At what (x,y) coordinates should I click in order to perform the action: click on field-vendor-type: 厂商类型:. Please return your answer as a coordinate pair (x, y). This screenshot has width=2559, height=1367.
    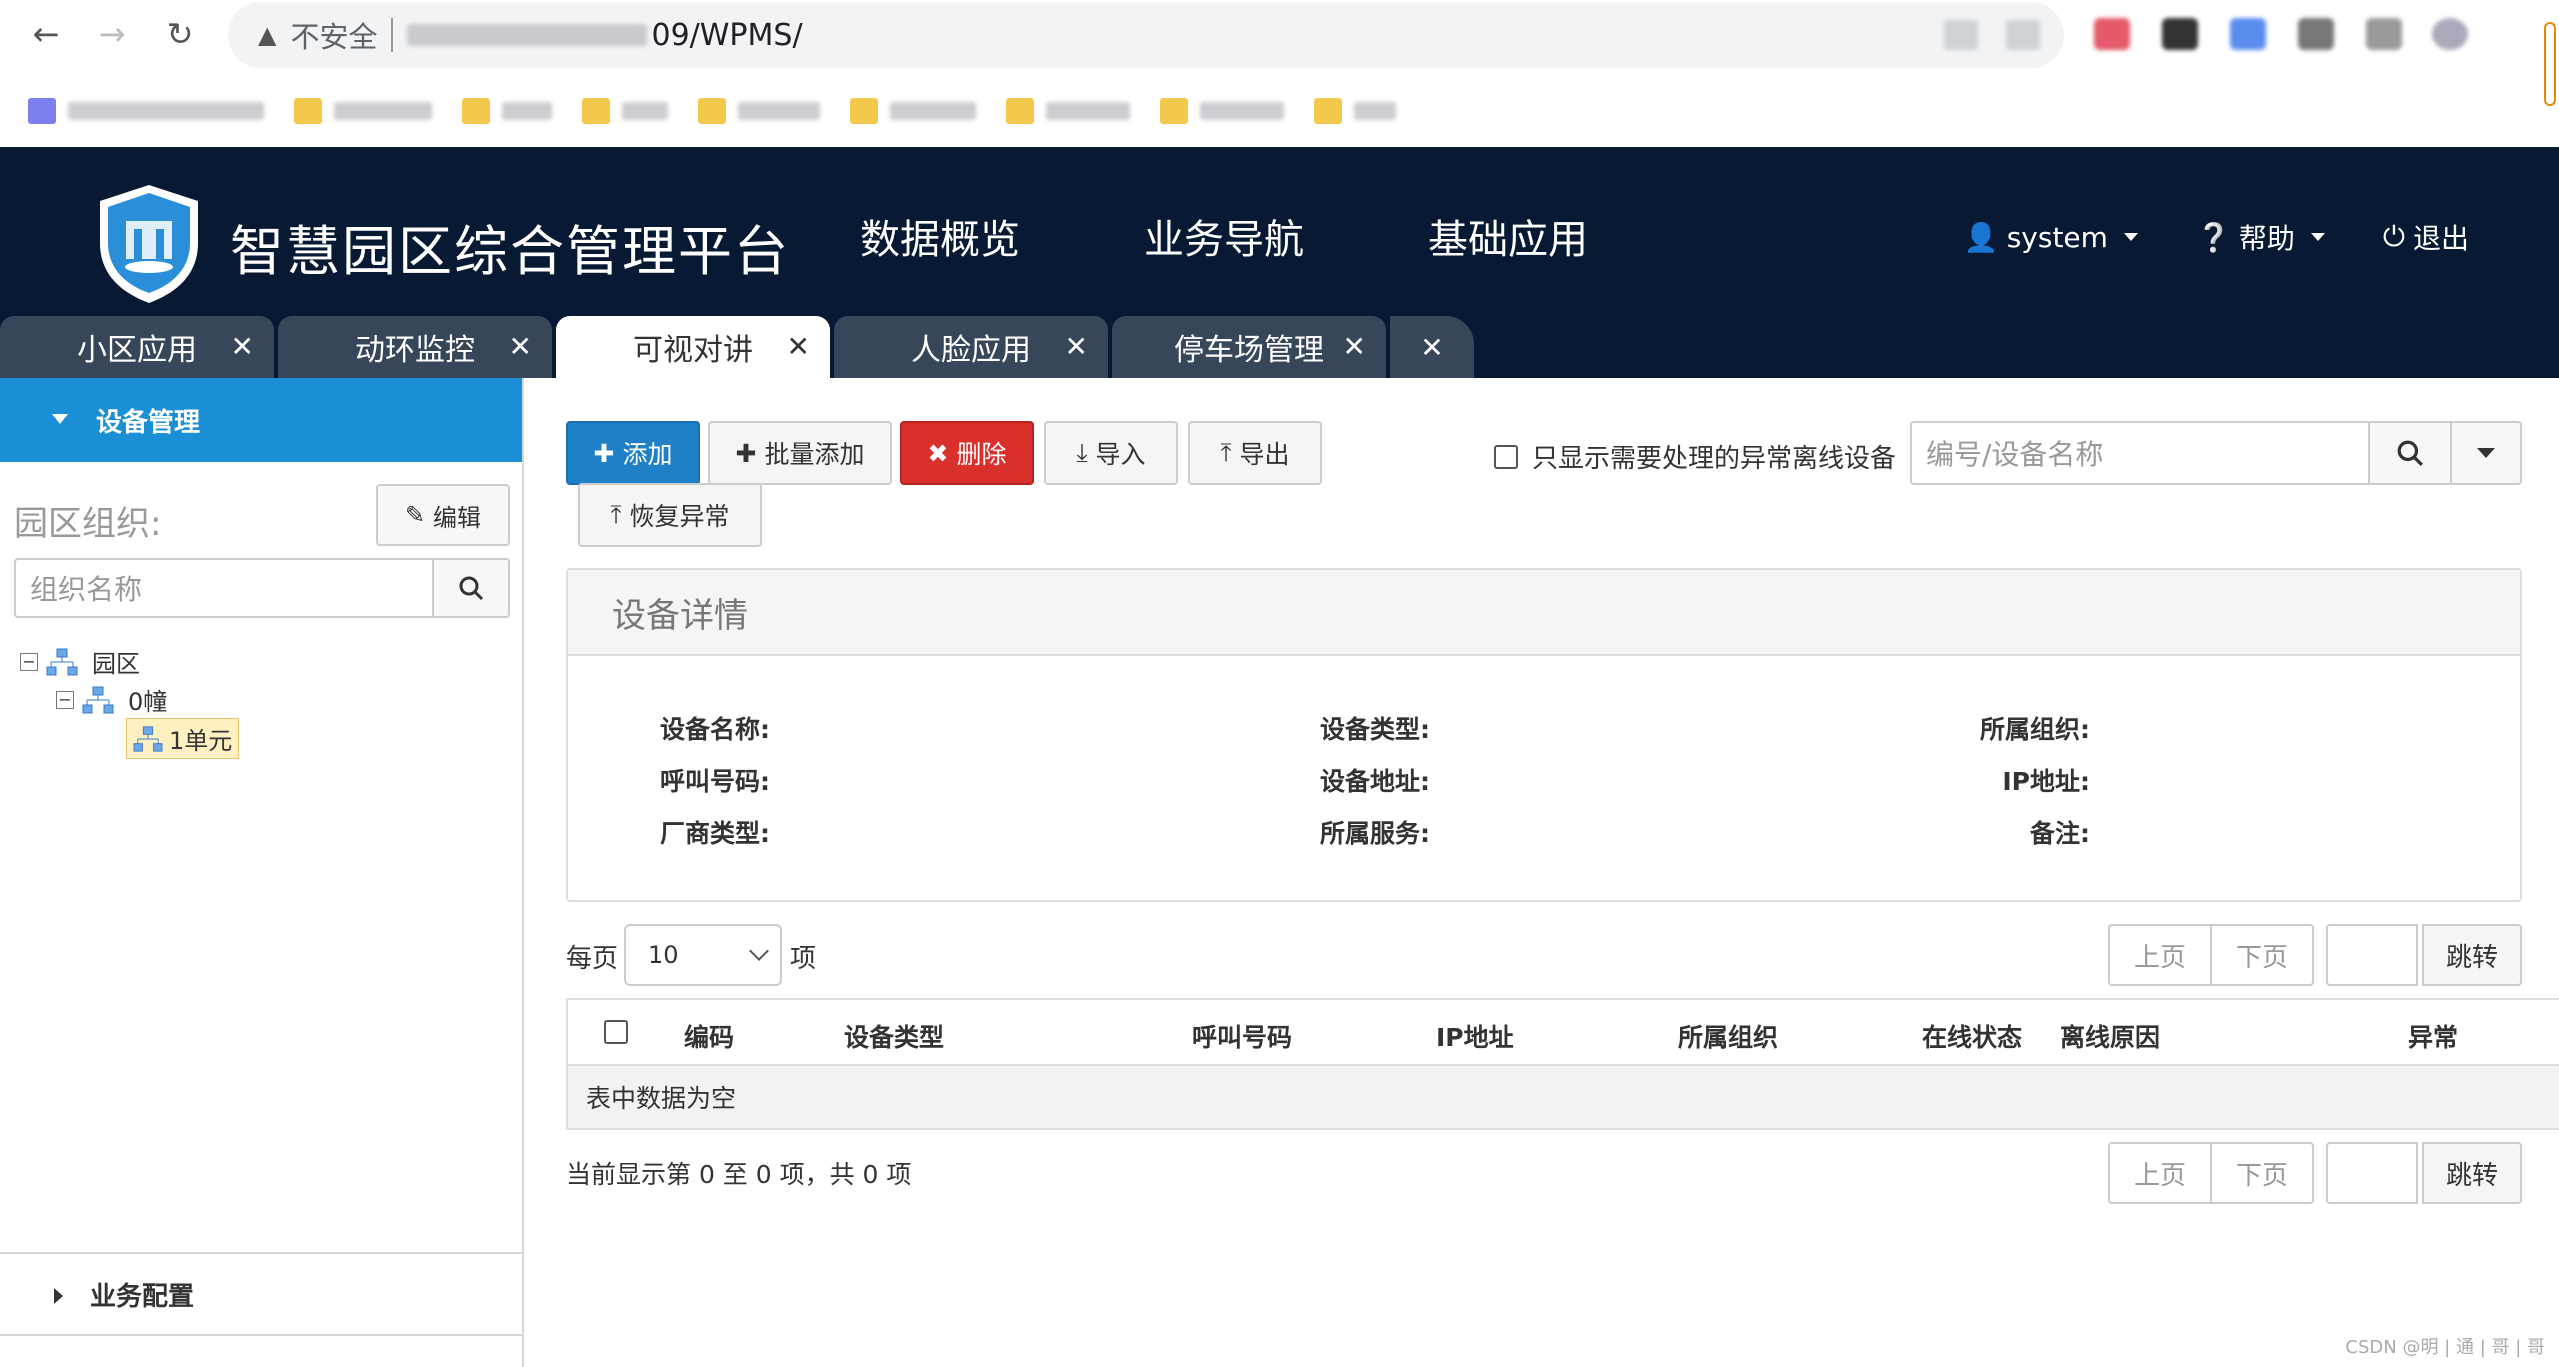
    Looking at the image, I should click on (715, 833).